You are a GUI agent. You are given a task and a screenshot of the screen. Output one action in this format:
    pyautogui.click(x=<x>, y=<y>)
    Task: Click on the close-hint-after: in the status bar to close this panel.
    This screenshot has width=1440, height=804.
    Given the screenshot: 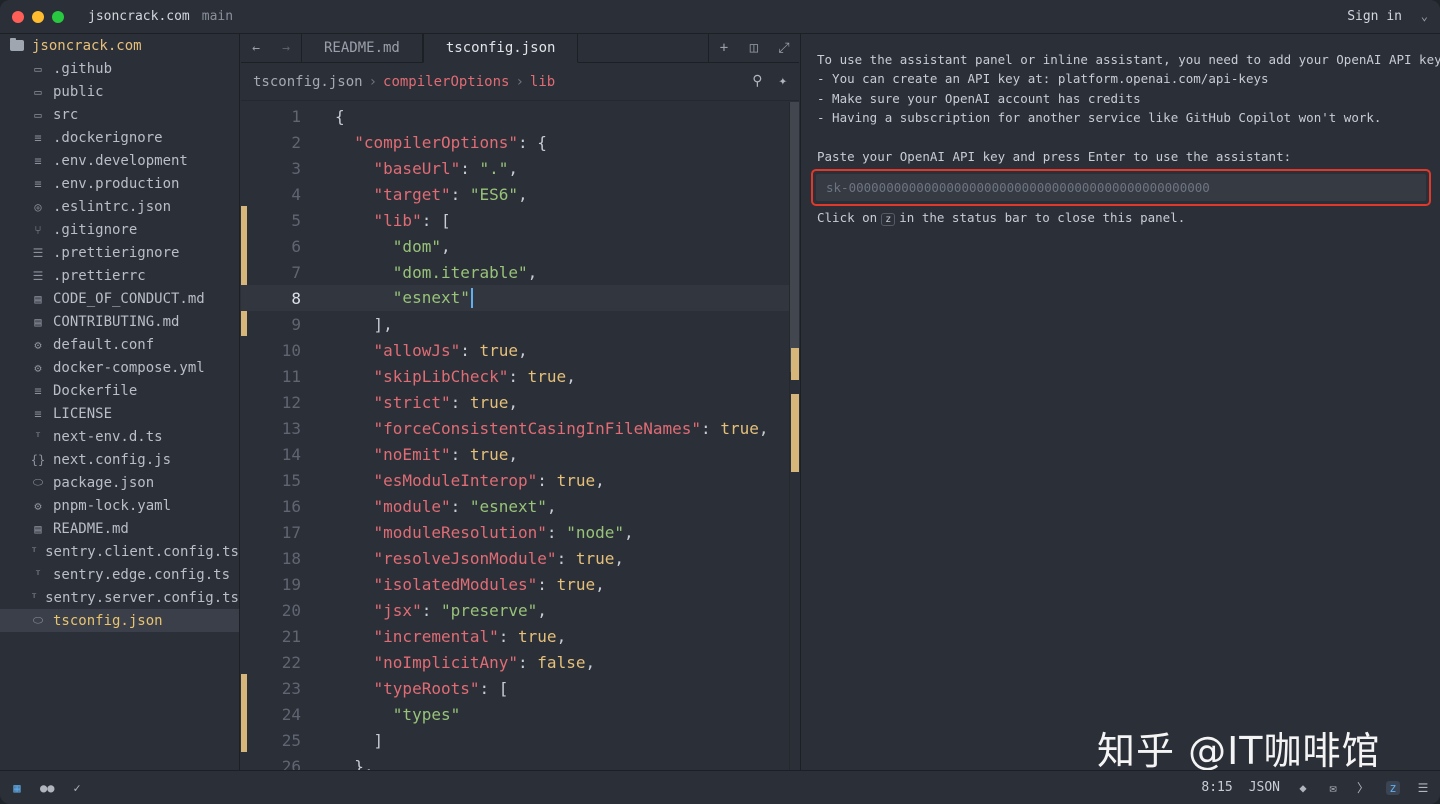 What is the action you would take?
    pyautogui.click(x=1042, y=217)
    